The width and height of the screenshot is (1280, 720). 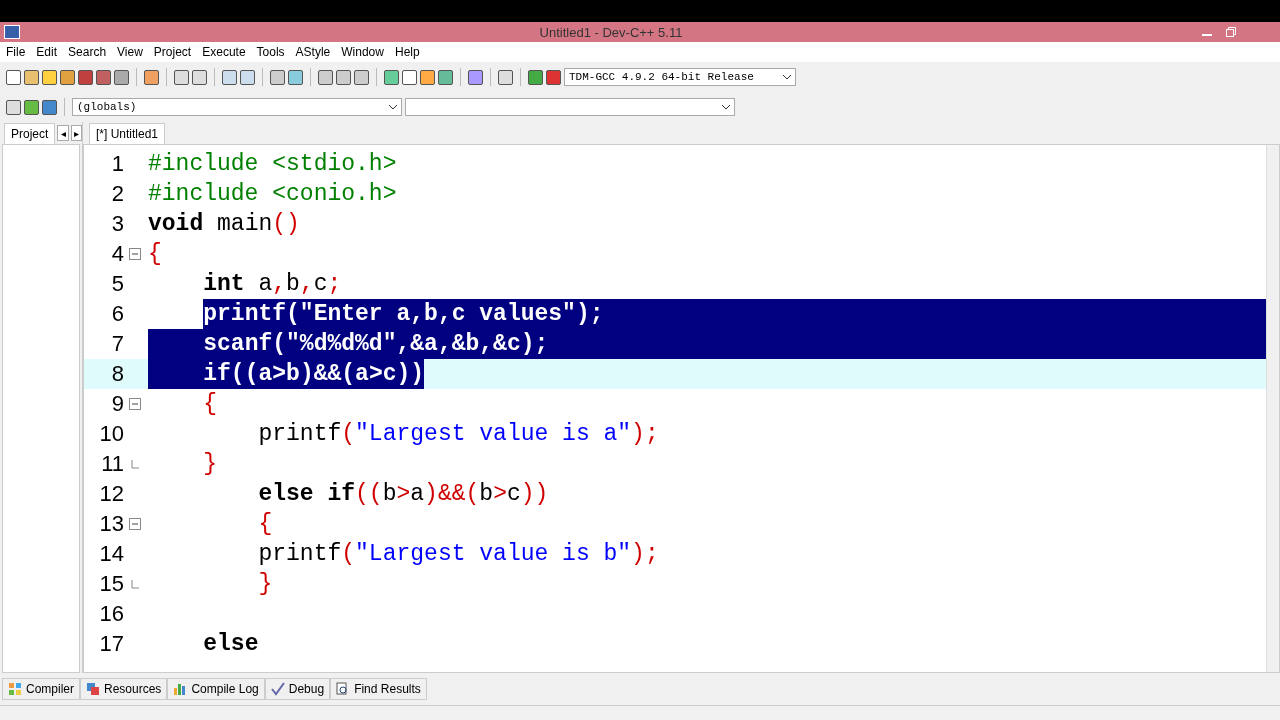 What do you see at coordinates (1272, 408) in the screenshot?
I see `scrollbar` at bounding box center [1272, 408].